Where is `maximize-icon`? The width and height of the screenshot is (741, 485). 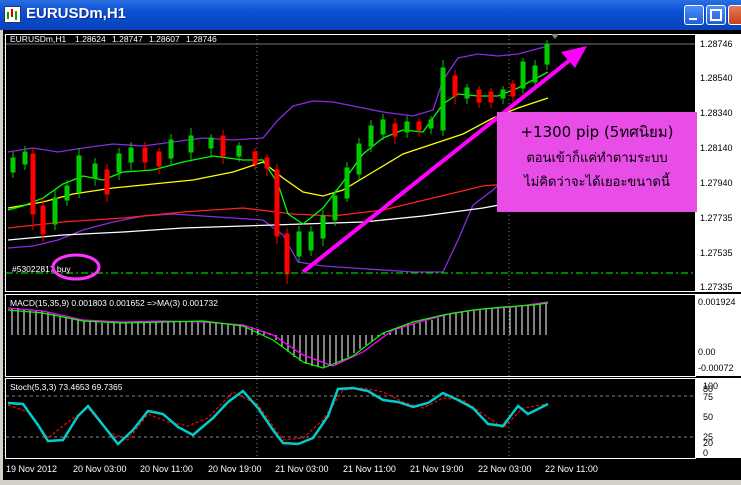 maximize-icon is located at coordinates (716, 15).